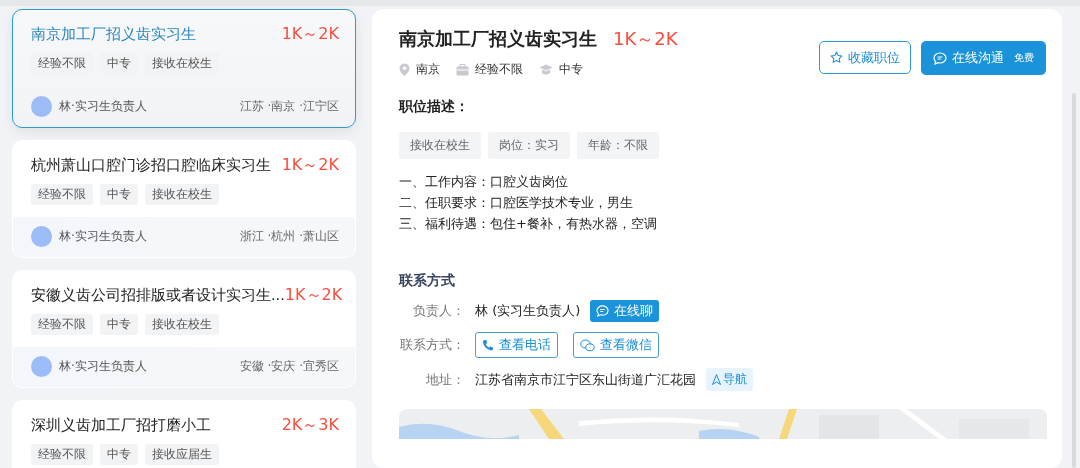  I want to click on job-location: 江苏 ·南京 ·江宁区, so click(289, 106).